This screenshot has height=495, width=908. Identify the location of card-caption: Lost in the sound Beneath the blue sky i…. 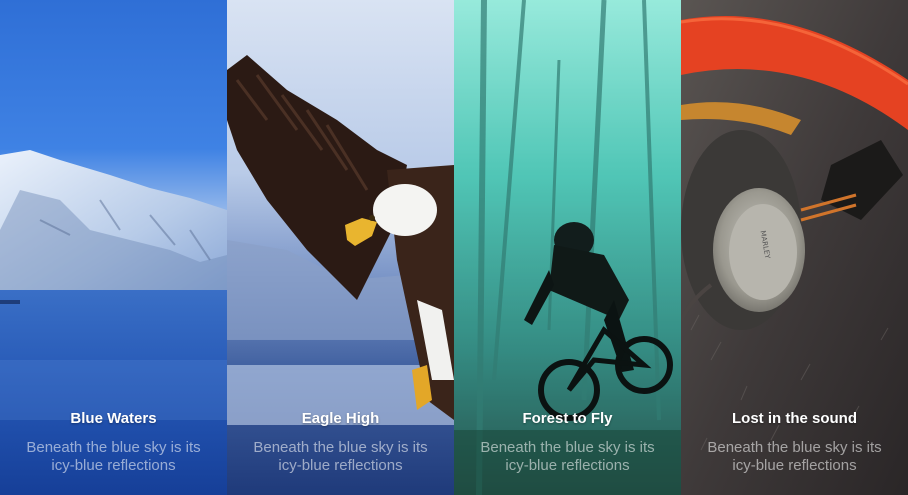
(794, 452).